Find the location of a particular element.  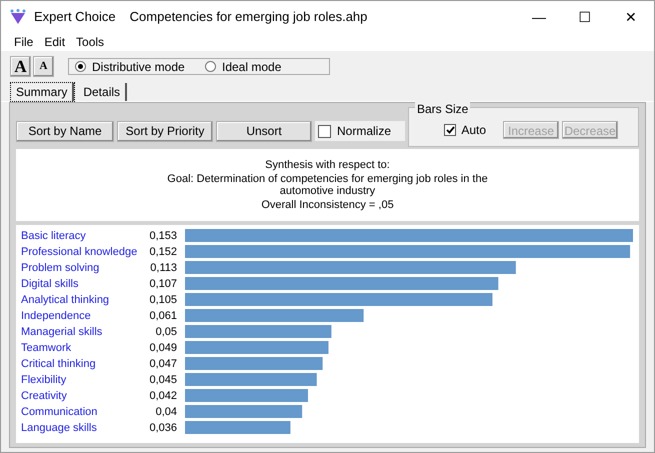

item-value: 0,05 is located at coordinates (166, 332).